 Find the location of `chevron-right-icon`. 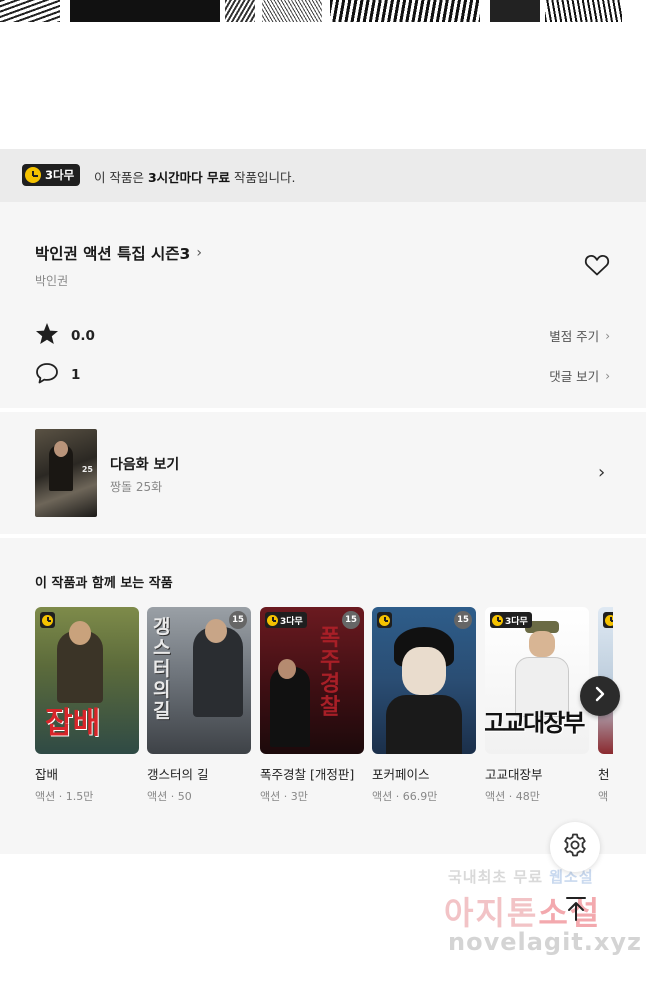

chevron-right-icon is located at coordinates (600, 696).